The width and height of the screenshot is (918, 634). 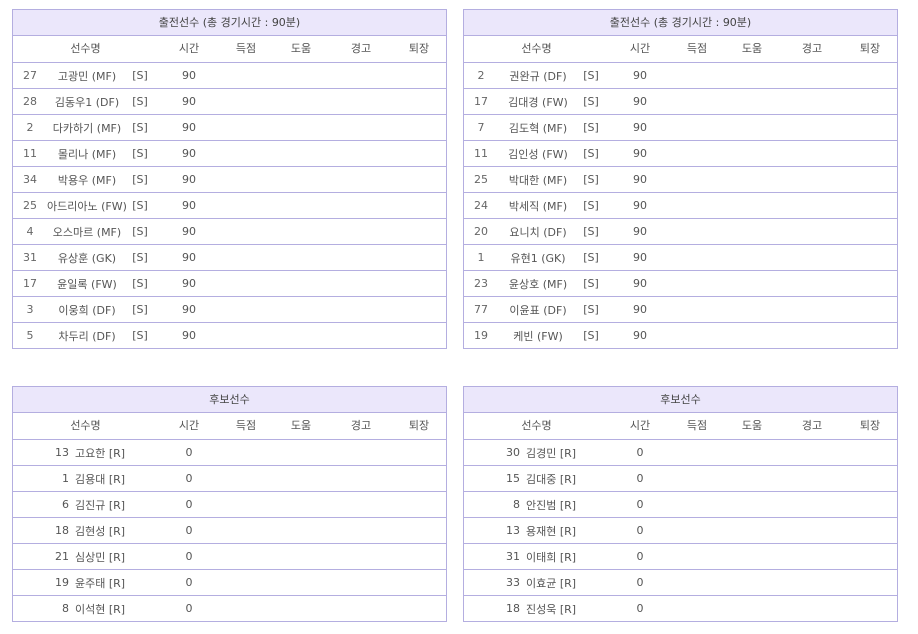 I want to click on player-cell: 30 김경민 [R], so click(x=536, y=453).